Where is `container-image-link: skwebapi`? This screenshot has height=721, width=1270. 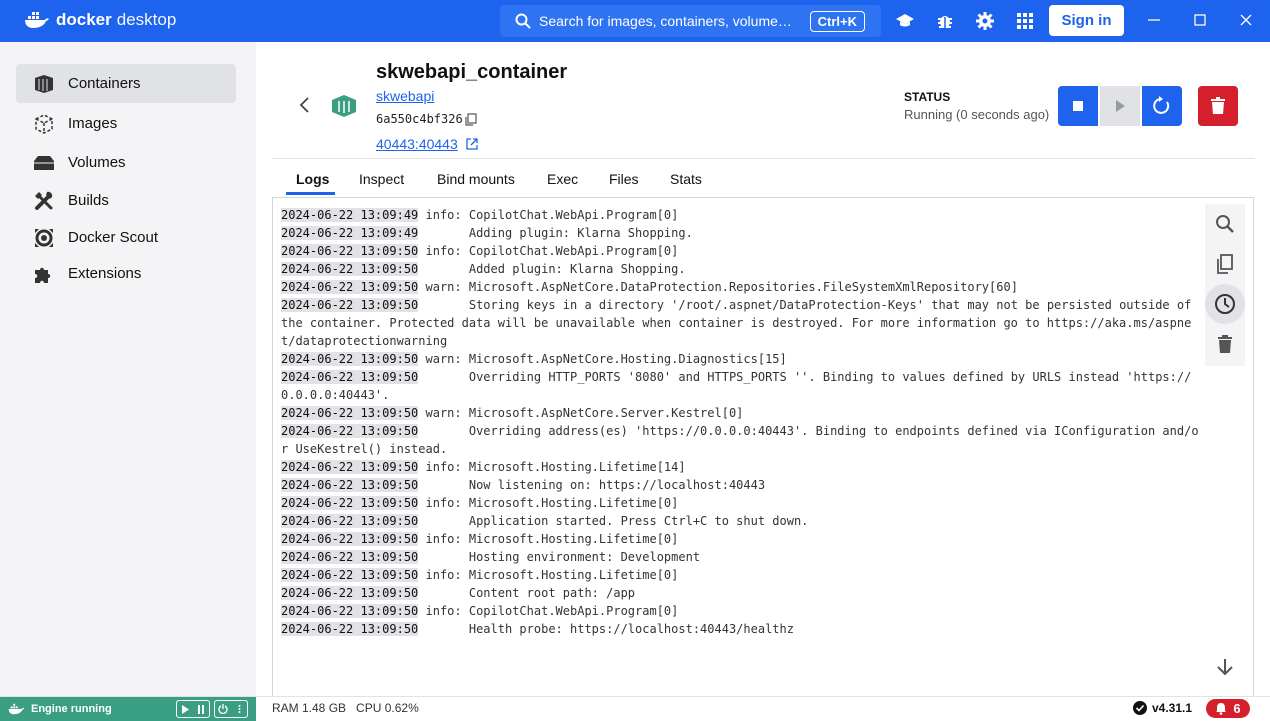
container-image-link: skwebapi is located at coordinates (405, 96).